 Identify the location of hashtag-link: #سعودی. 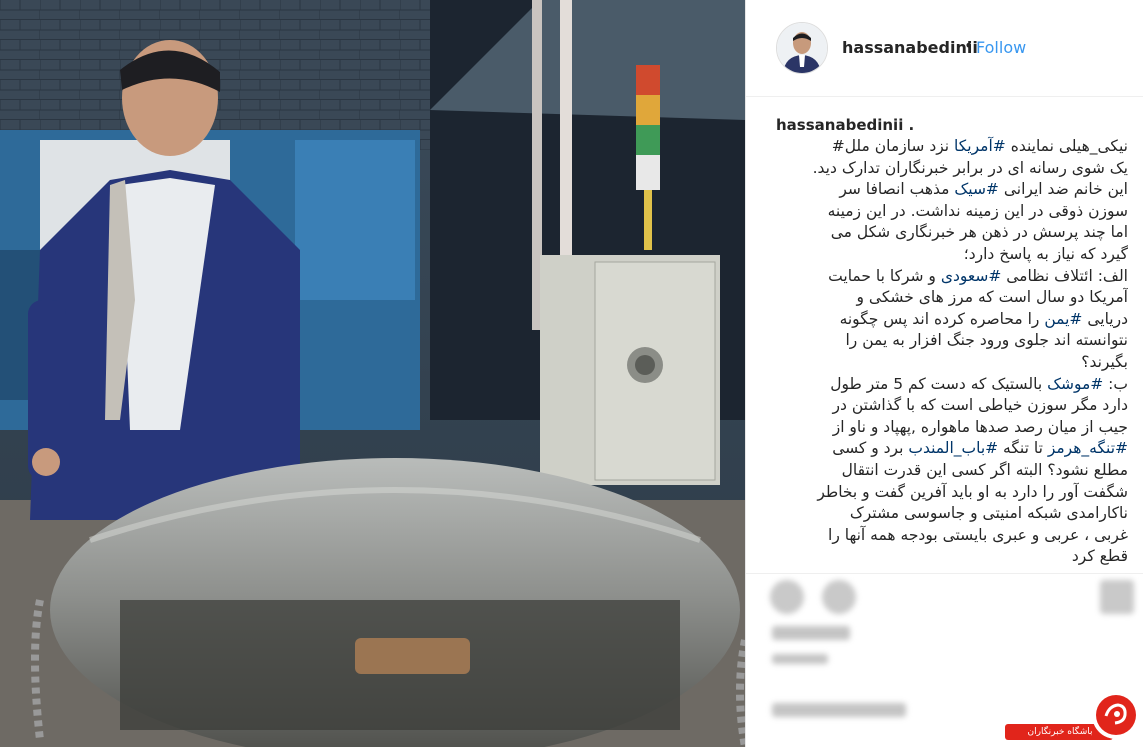
(971, 276).